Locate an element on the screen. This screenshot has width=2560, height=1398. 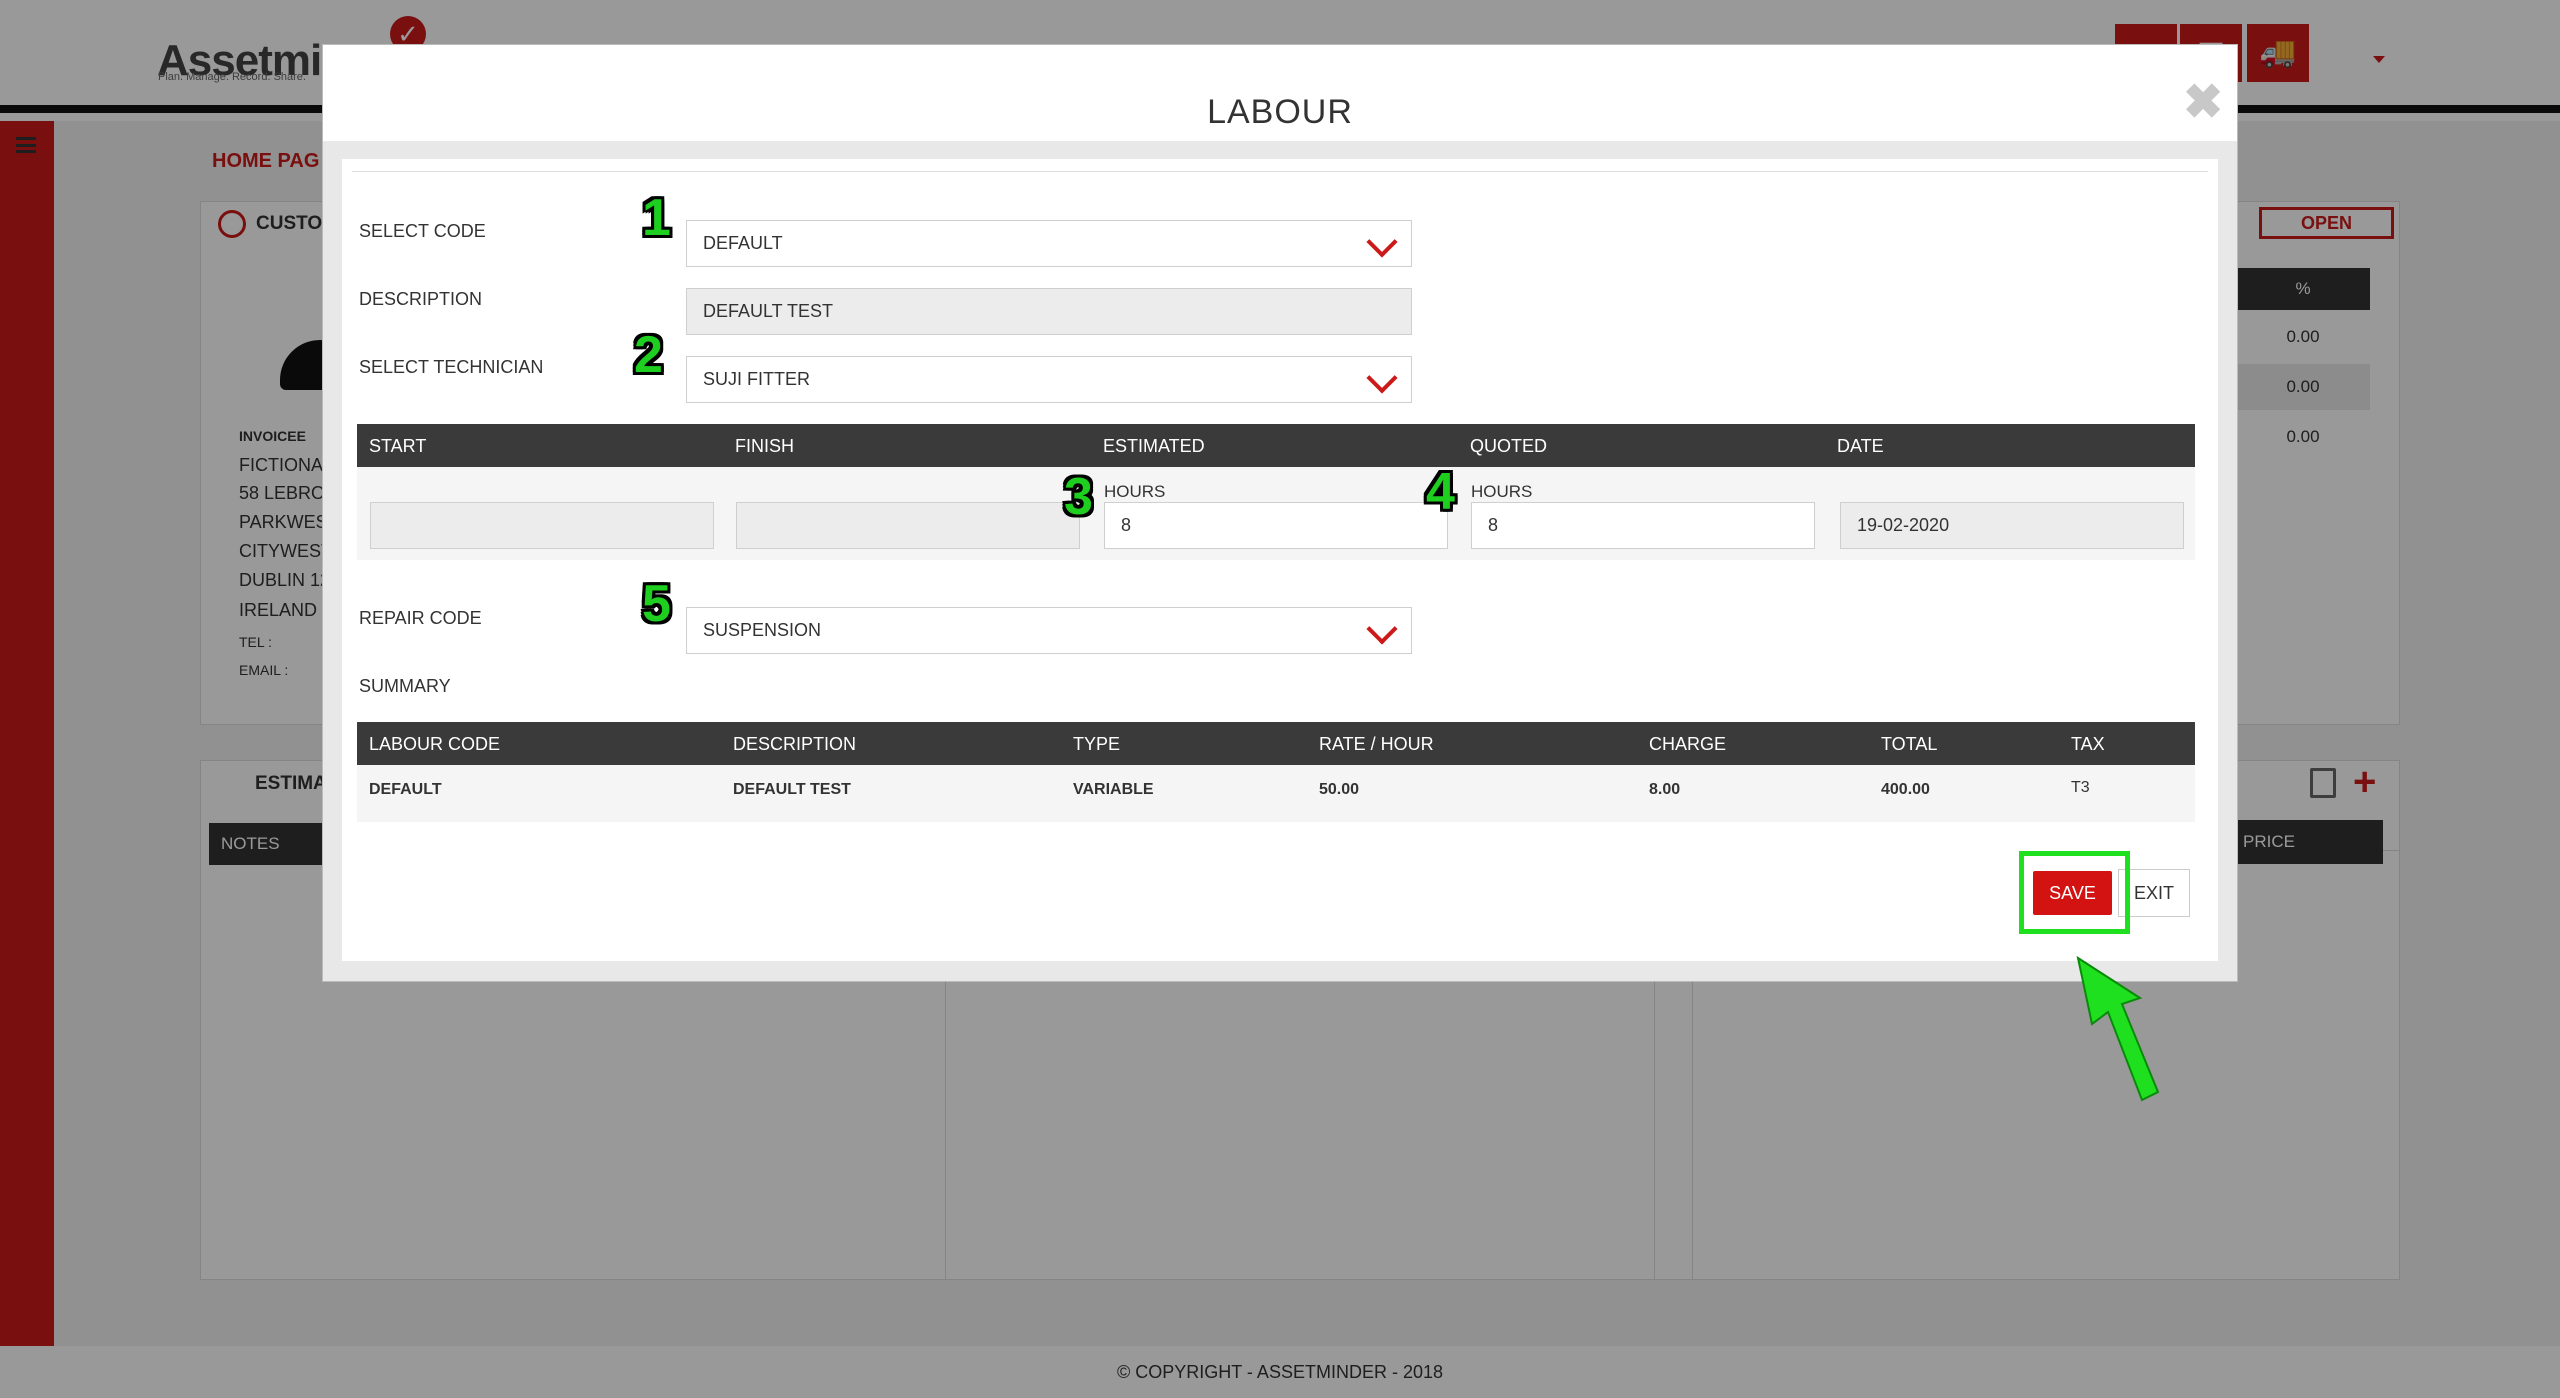
column-header-quoted: QUOTED is located at coordinates (1509, 446).